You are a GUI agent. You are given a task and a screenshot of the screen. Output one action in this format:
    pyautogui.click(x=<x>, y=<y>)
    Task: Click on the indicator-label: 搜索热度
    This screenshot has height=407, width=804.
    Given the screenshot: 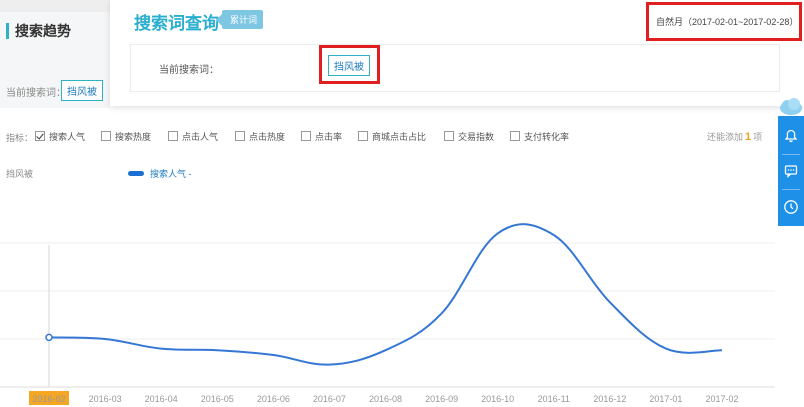 What is the action you would take?
    pyautogui.click(x=133, y=136)
    